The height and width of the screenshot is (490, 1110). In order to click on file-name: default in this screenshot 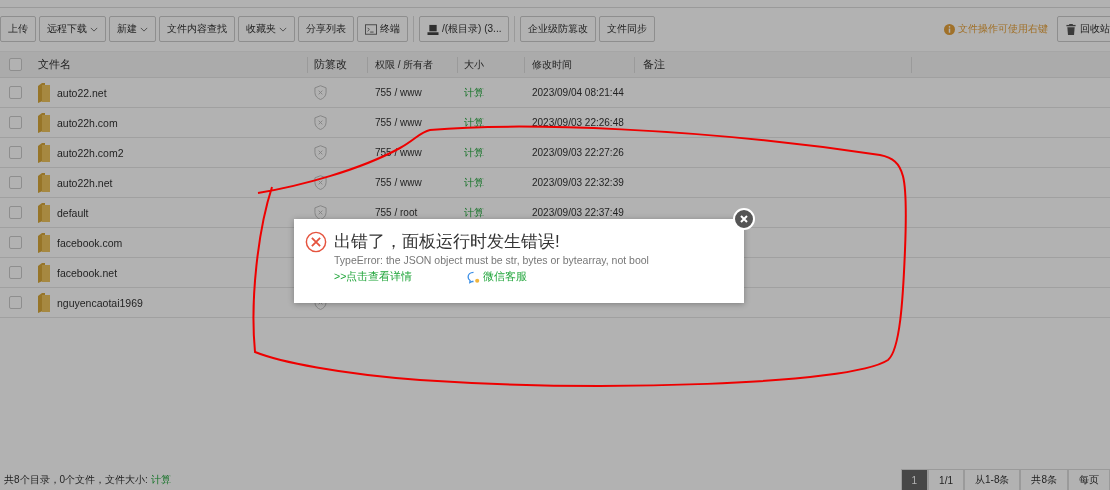, I will do `click(73, 212)`.